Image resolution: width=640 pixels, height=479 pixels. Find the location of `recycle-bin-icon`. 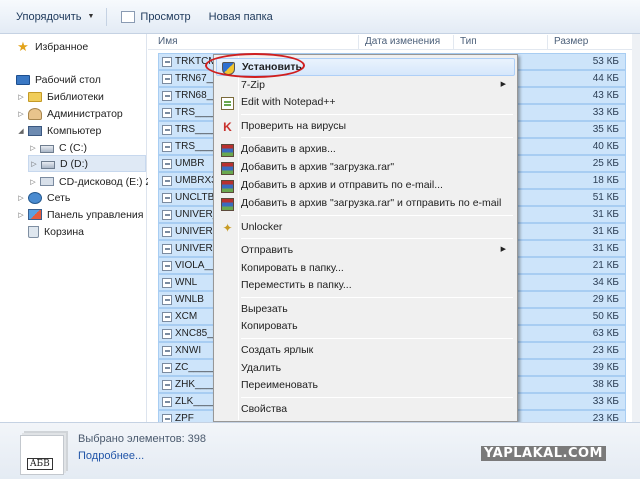

recycle-bin-icon is located at coordinates (33, 231).